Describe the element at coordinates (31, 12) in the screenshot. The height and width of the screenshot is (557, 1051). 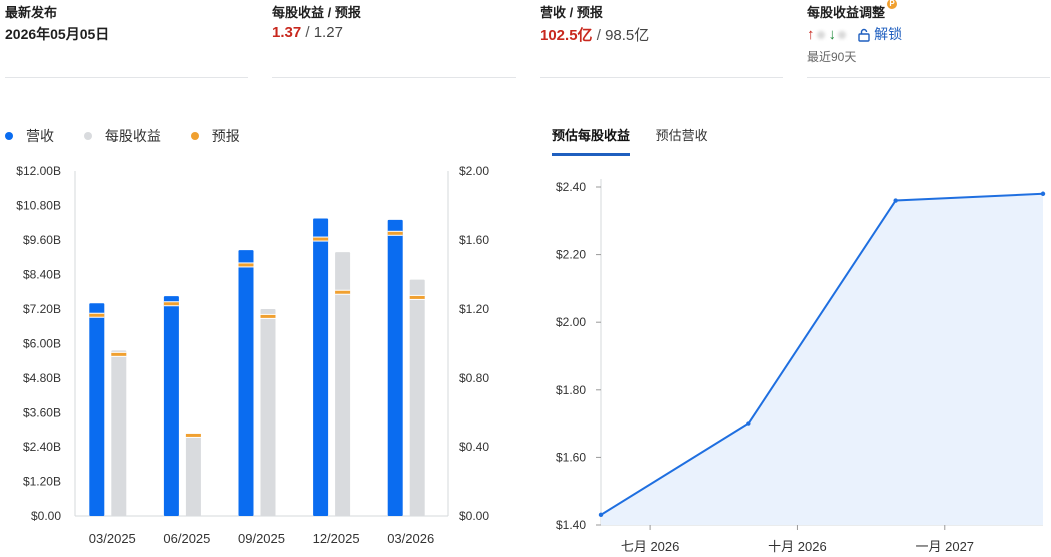
I see `stat-label: 最新发布` at that location.